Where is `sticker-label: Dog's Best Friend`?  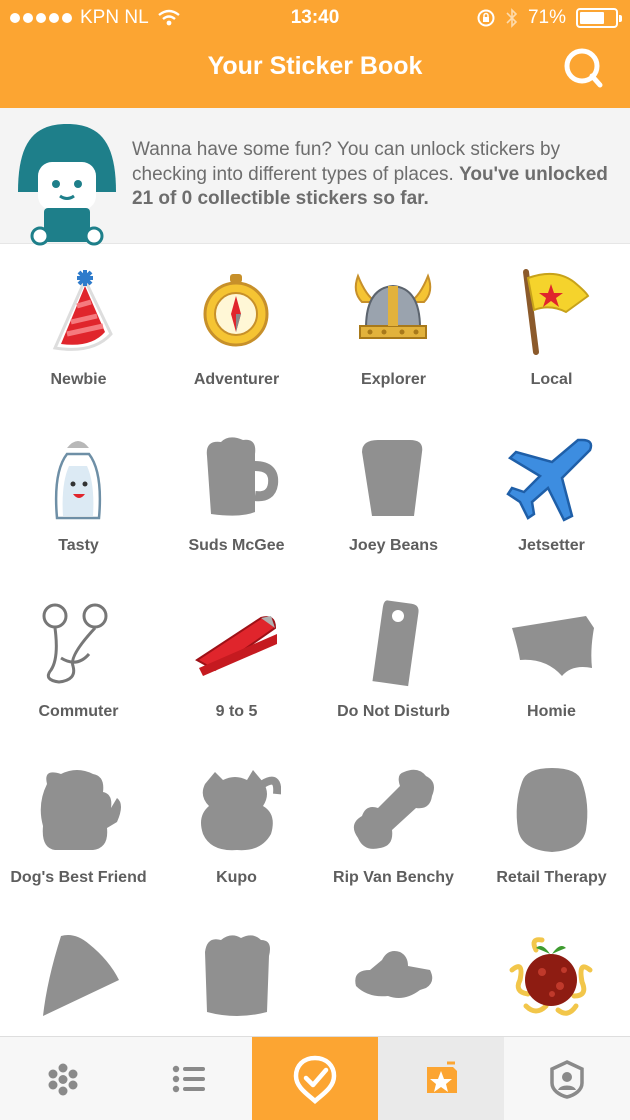 sticker-label: Dog's Best Friend is located at coordinates (78, 877).